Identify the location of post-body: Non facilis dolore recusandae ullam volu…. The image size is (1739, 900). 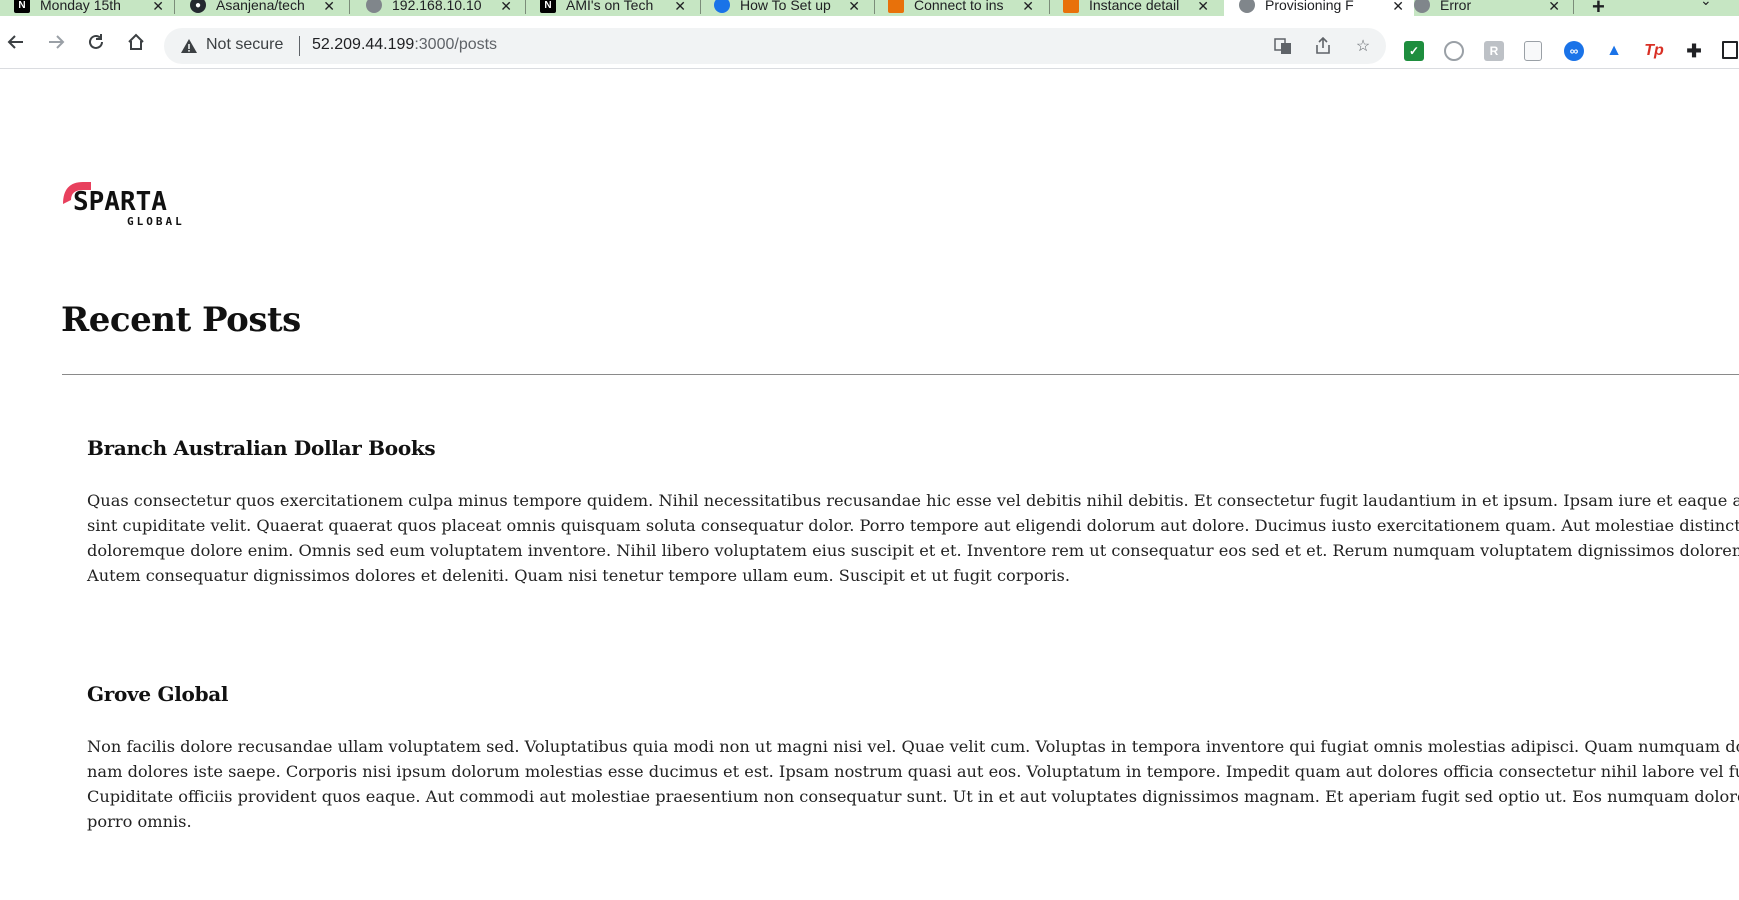
(913, 784).